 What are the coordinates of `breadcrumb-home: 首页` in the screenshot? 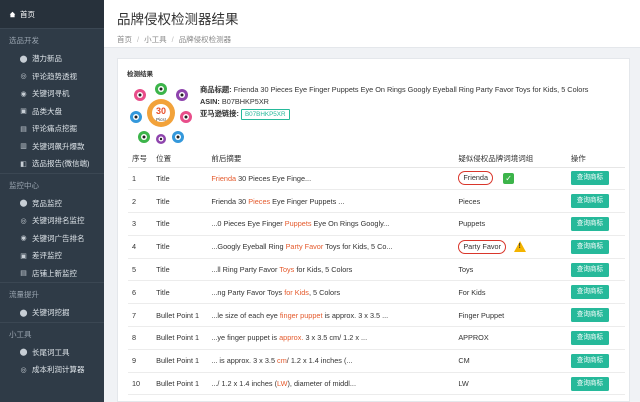 It's located at (124, 39).